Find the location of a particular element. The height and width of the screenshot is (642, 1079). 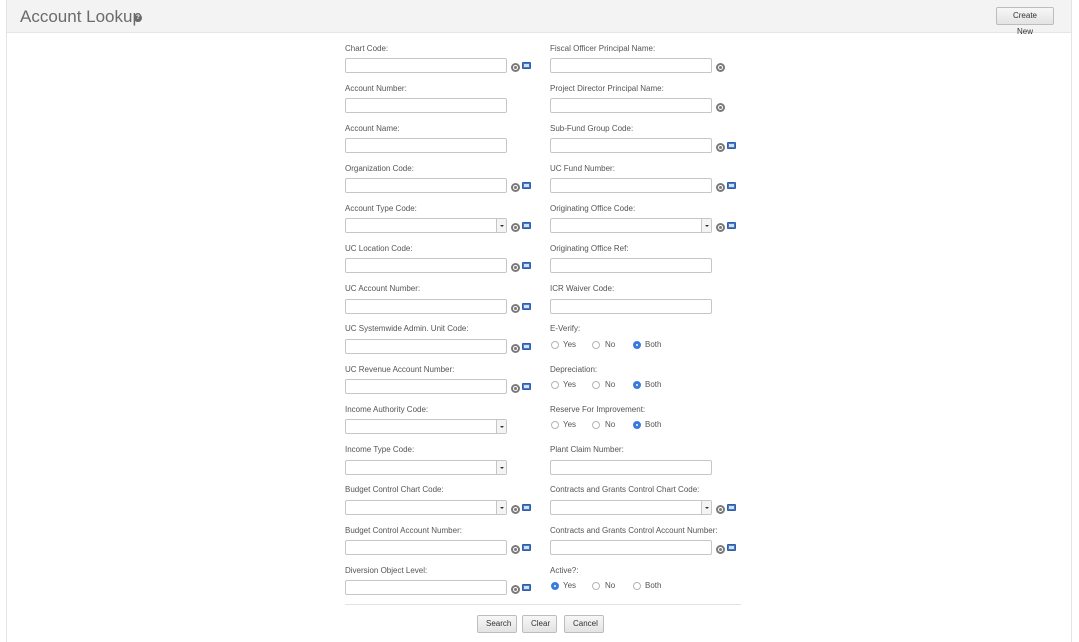

originating-office-code-lookup-icon is located at coordinates (720, 227).